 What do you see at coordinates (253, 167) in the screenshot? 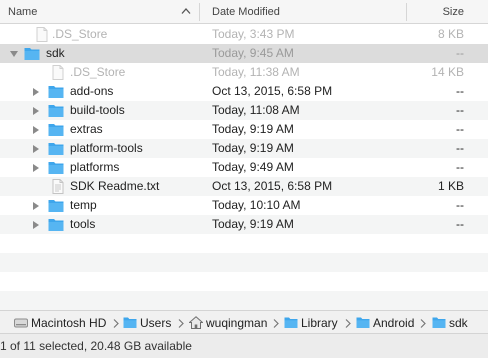
I see `file-date: Today, 9:49 AM` at bounding box center [253, 167].